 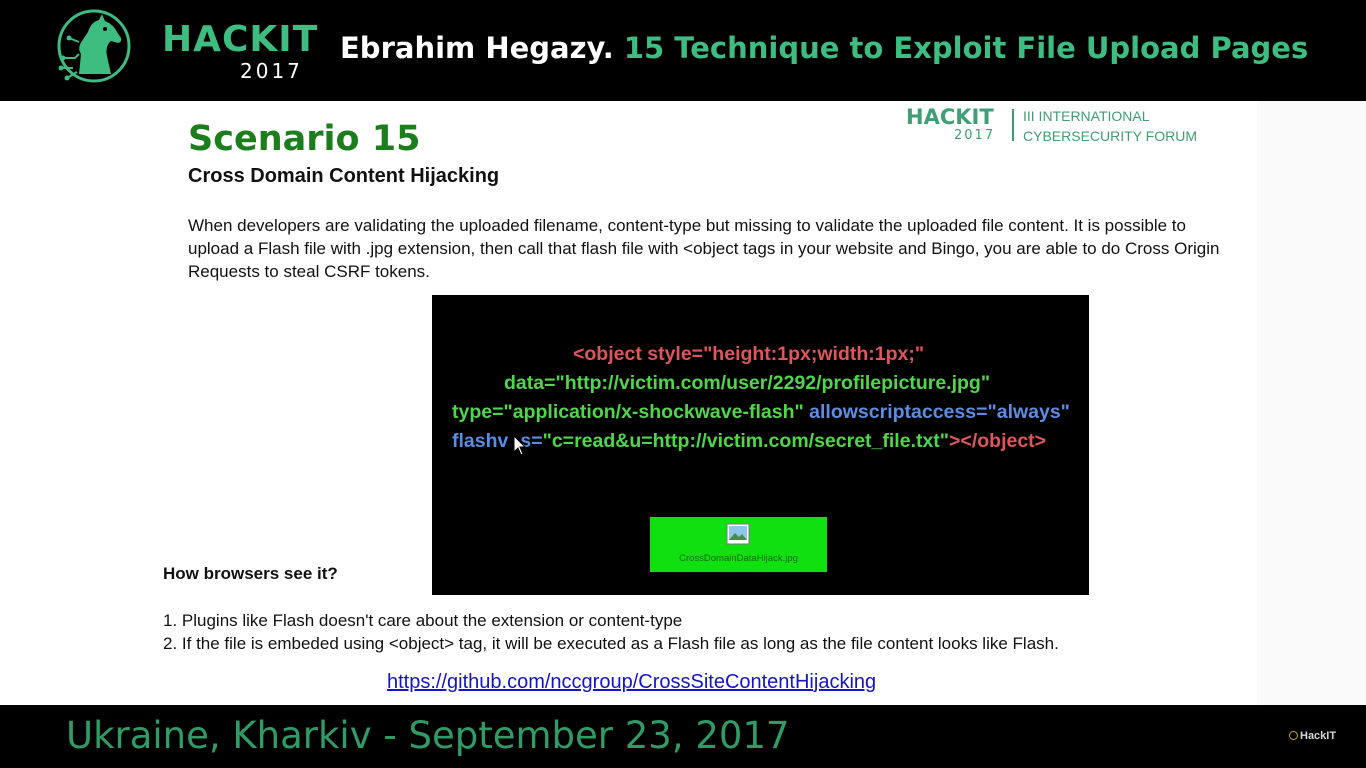 What do you see at coordinates (738, 558) in the screenshot?
I see `file-name: CrossDomainDataHijack.jpg` at bounding box center [738, 558].